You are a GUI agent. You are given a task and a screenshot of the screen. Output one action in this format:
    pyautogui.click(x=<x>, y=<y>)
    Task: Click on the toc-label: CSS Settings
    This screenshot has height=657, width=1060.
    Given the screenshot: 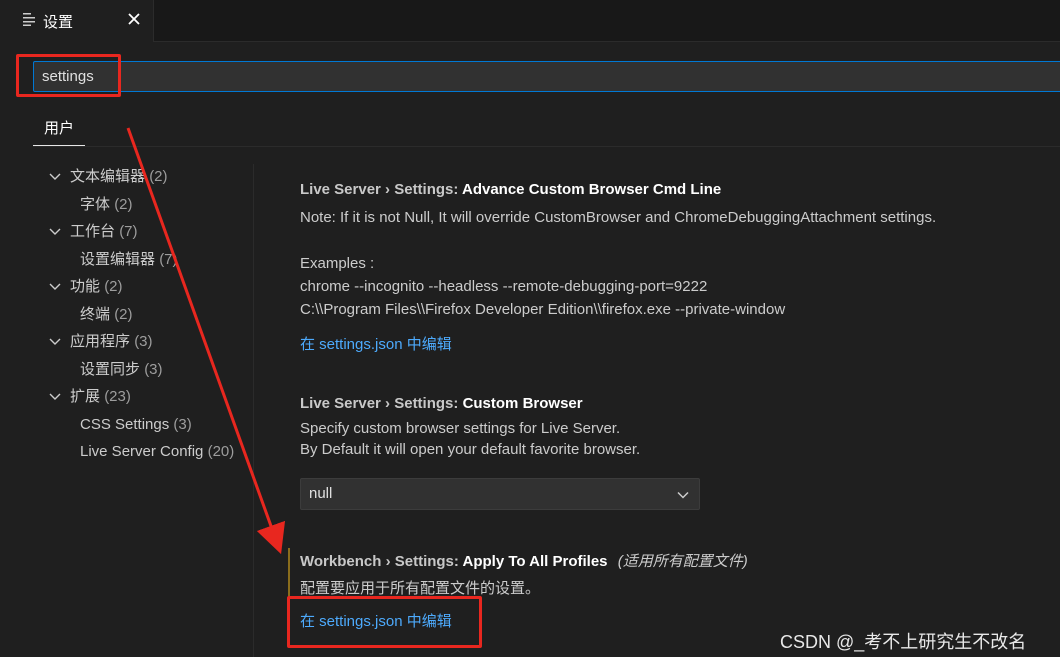 What is the action you would take?
    pyautogui.click(x=125, y=424)
    